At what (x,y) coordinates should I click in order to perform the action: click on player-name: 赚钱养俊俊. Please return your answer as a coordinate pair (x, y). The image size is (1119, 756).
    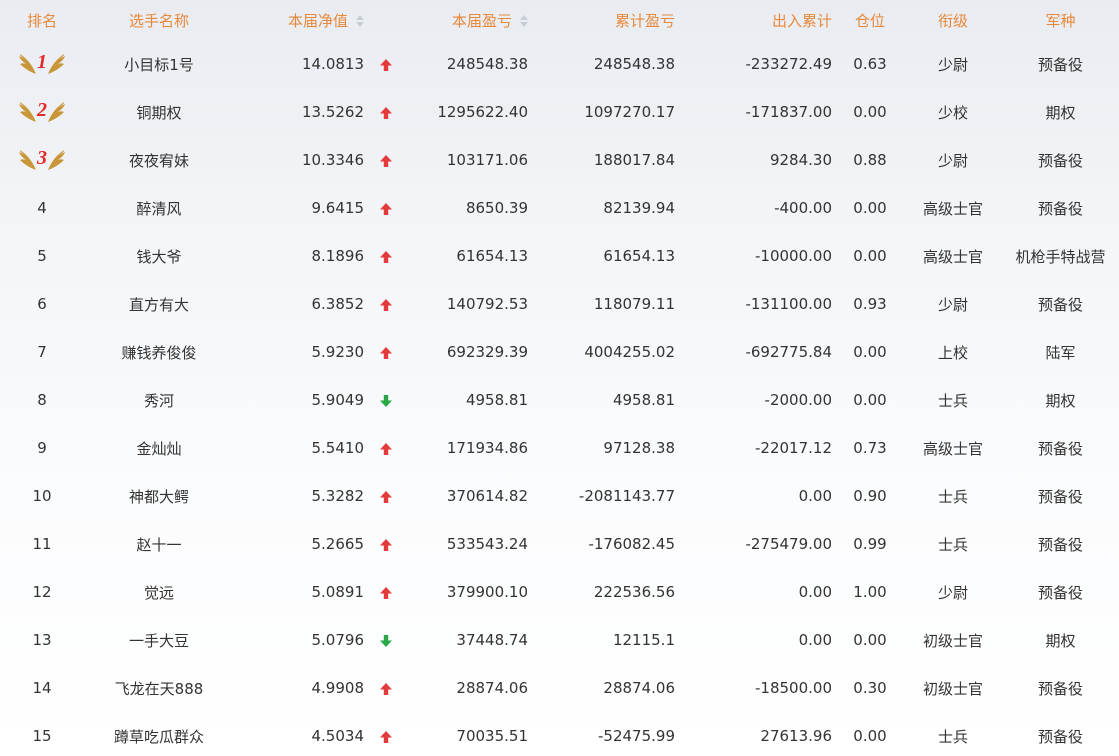
    Looking at the image, I should click on (158, 353).